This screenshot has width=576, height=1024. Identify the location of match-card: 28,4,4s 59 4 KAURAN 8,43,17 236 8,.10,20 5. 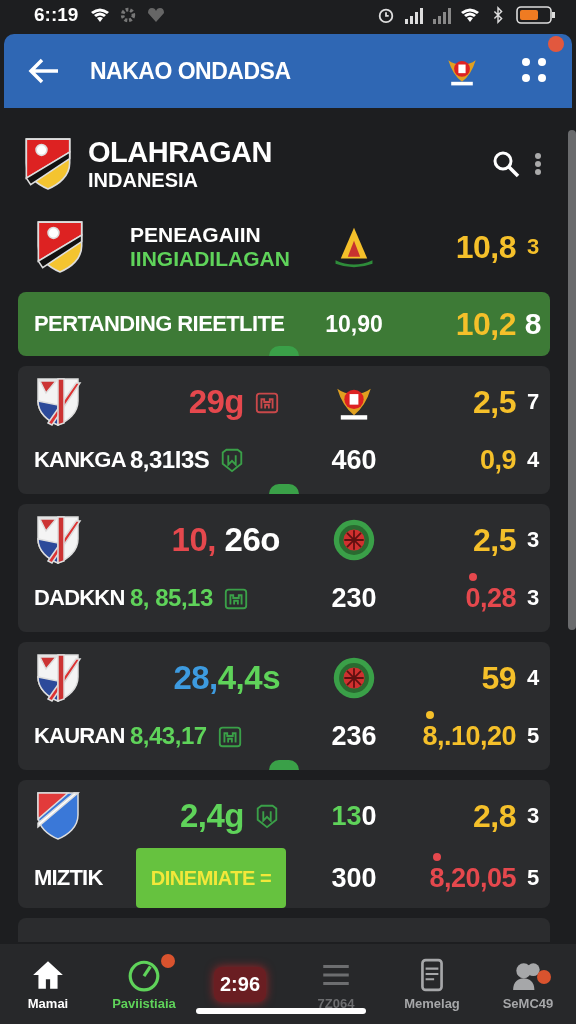
(284, 706).